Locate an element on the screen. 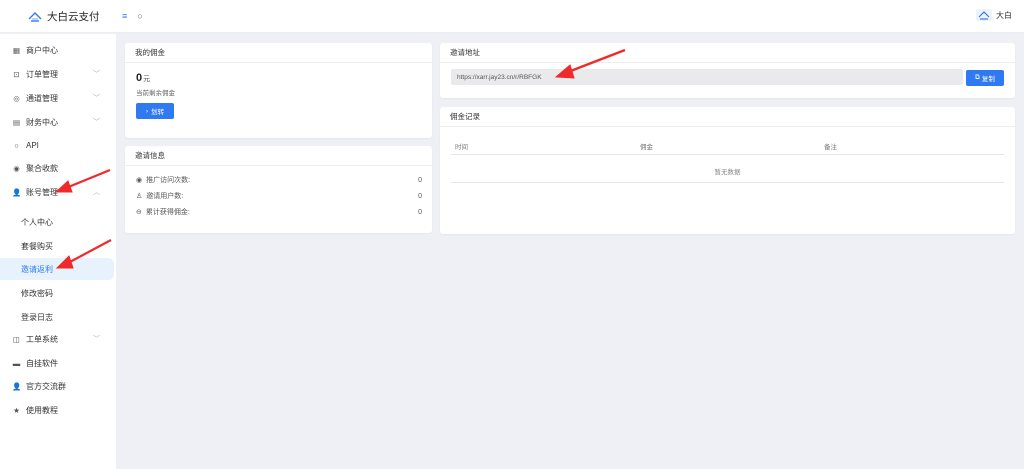  invite-info-card: 邀请信息 ◉ 推广访问次数: 0 ♙ 邀请用户数: 0 ⊖ 累计获得佣金: 0 is located at coordinates (278, 189).